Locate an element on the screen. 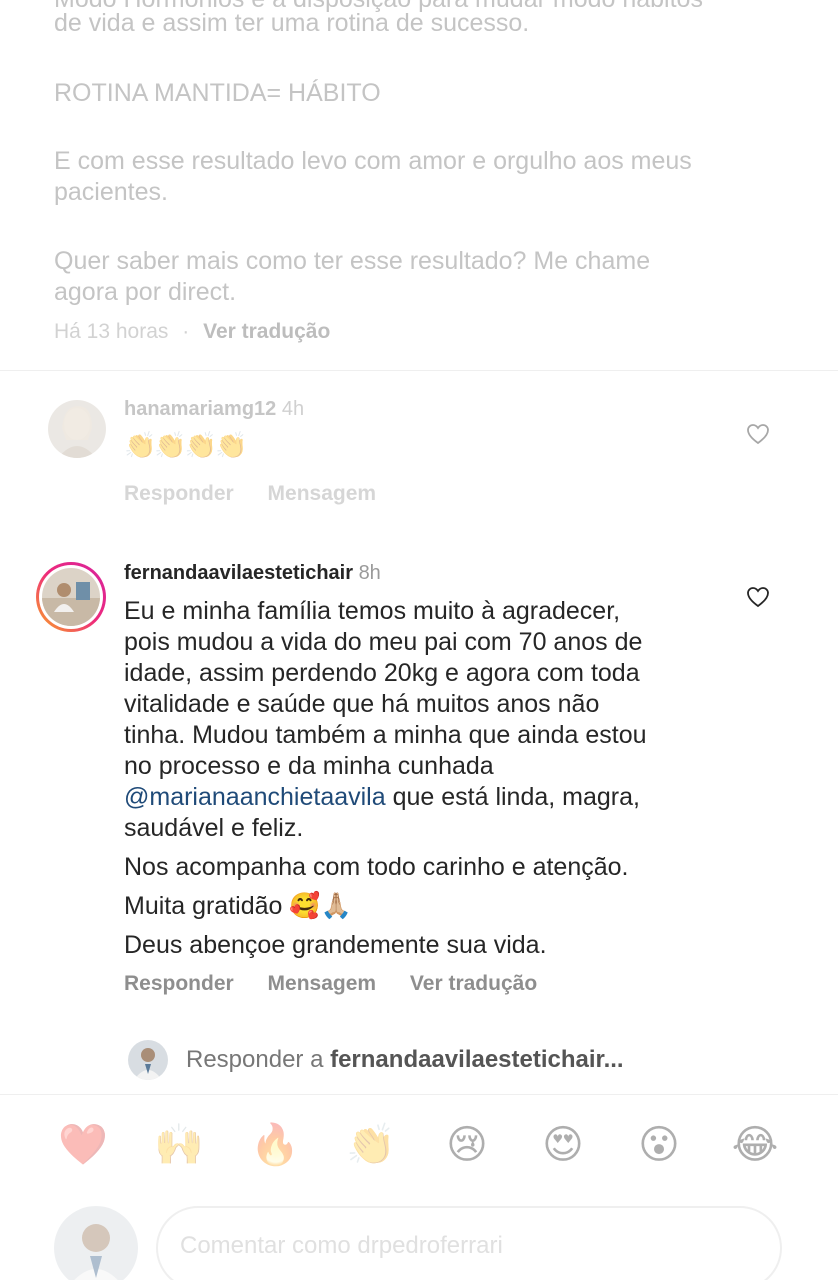  compose-avatar is located at coordinates (96, 1243).